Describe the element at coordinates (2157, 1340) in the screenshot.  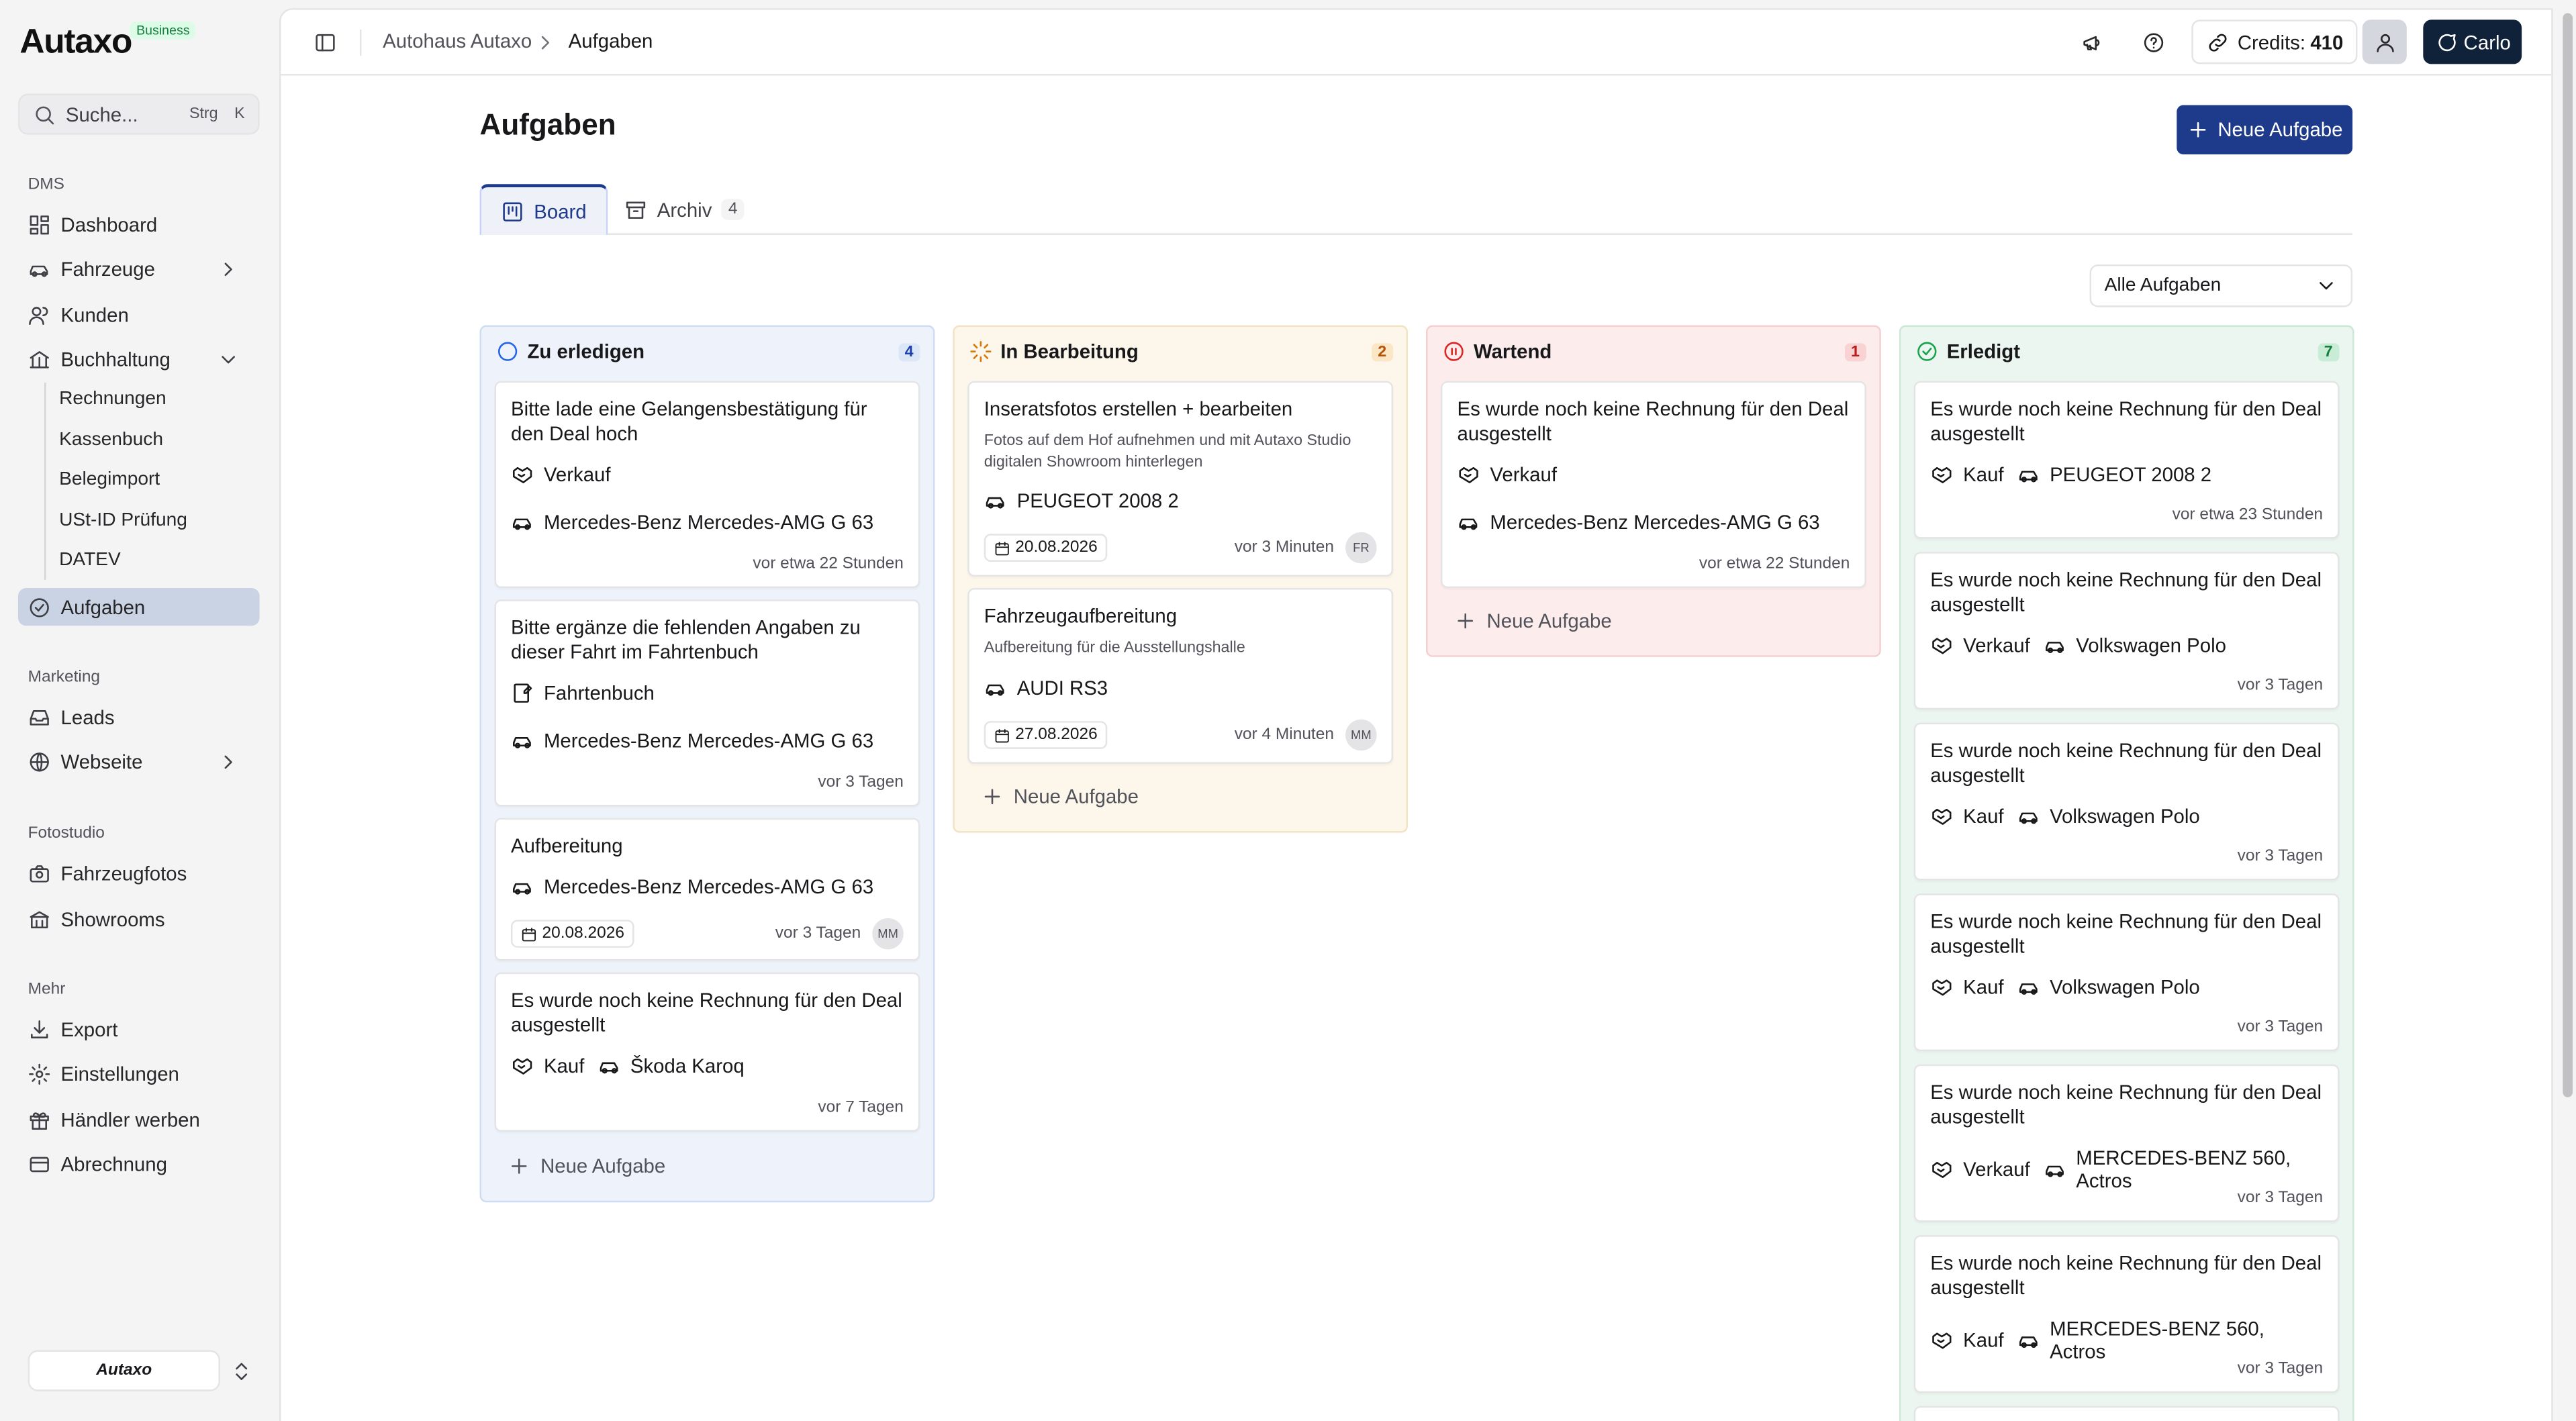
I see `vehicle-name: MERCEDES-BENZ 560, Actros` at that location.